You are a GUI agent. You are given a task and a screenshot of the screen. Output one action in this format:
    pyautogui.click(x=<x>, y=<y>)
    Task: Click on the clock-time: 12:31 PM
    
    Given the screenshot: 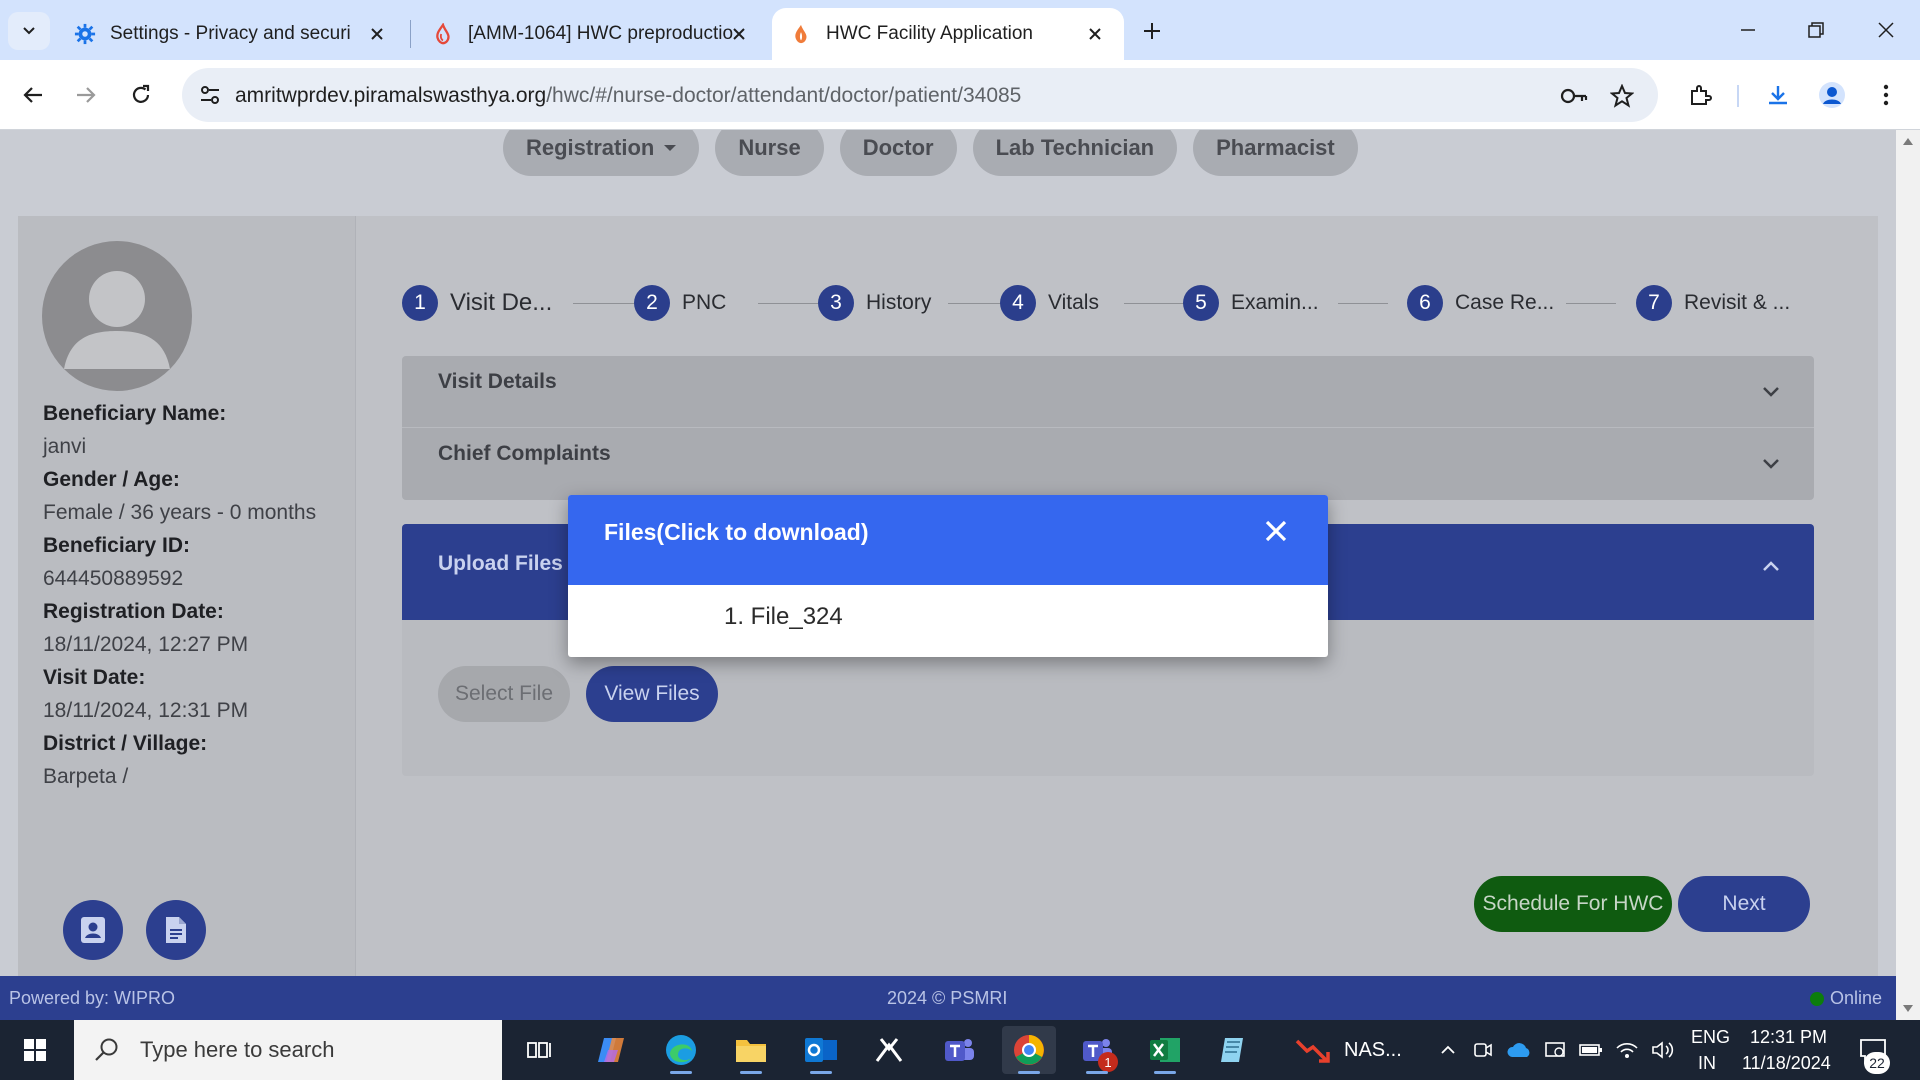 What is the action you would take?
    pyautogui.click(x=1788, y=1037)
    